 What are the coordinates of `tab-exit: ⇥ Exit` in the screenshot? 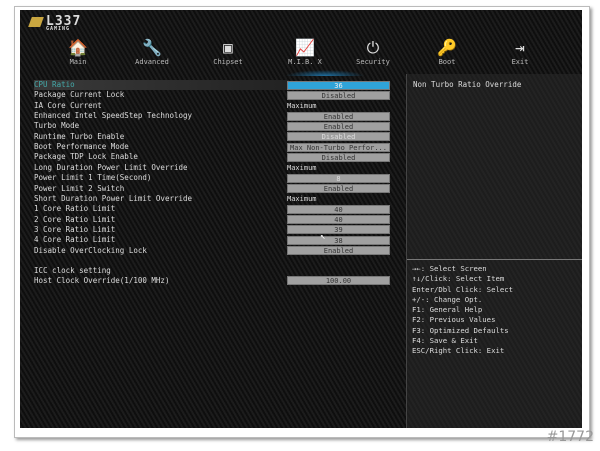 It's located at (520, 52).